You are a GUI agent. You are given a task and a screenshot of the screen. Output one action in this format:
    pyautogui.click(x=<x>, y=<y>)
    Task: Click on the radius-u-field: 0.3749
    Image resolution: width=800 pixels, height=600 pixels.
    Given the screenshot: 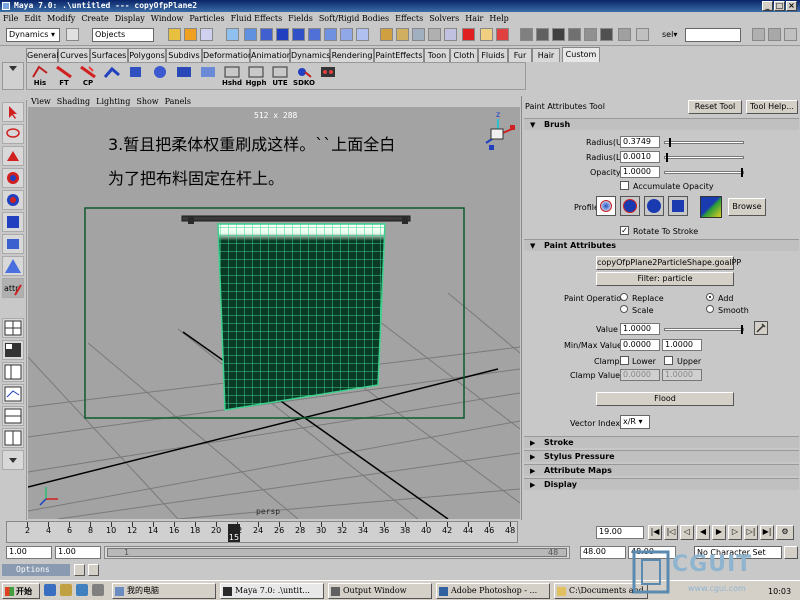 What is the action you would take?
    pyautogui.click(x=640, y=142)
    